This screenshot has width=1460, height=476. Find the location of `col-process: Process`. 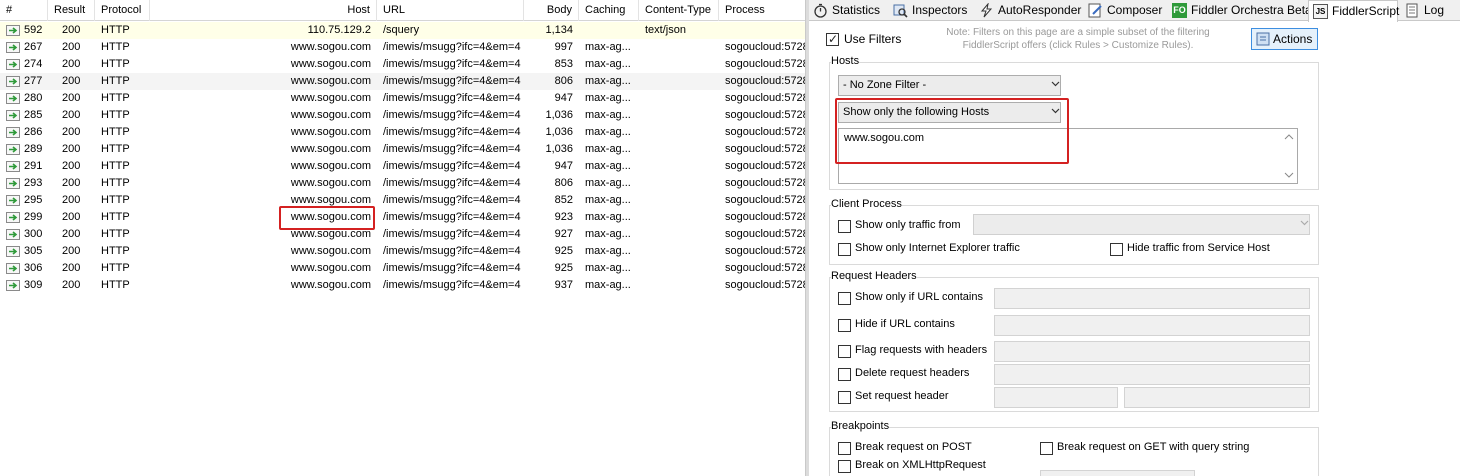

col-process: Process is located at coordinates (762, 10).